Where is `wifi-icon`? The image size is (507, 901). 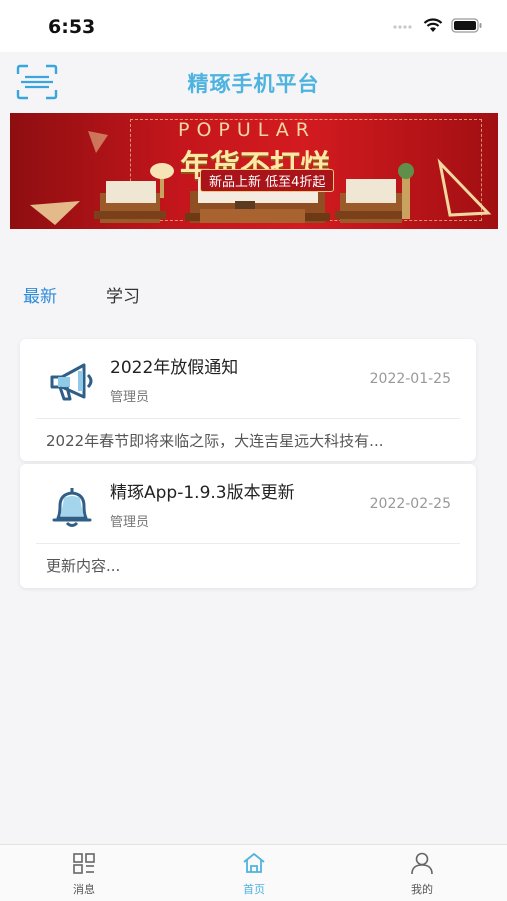 wifi-icon is located at coordinates (433, 25).